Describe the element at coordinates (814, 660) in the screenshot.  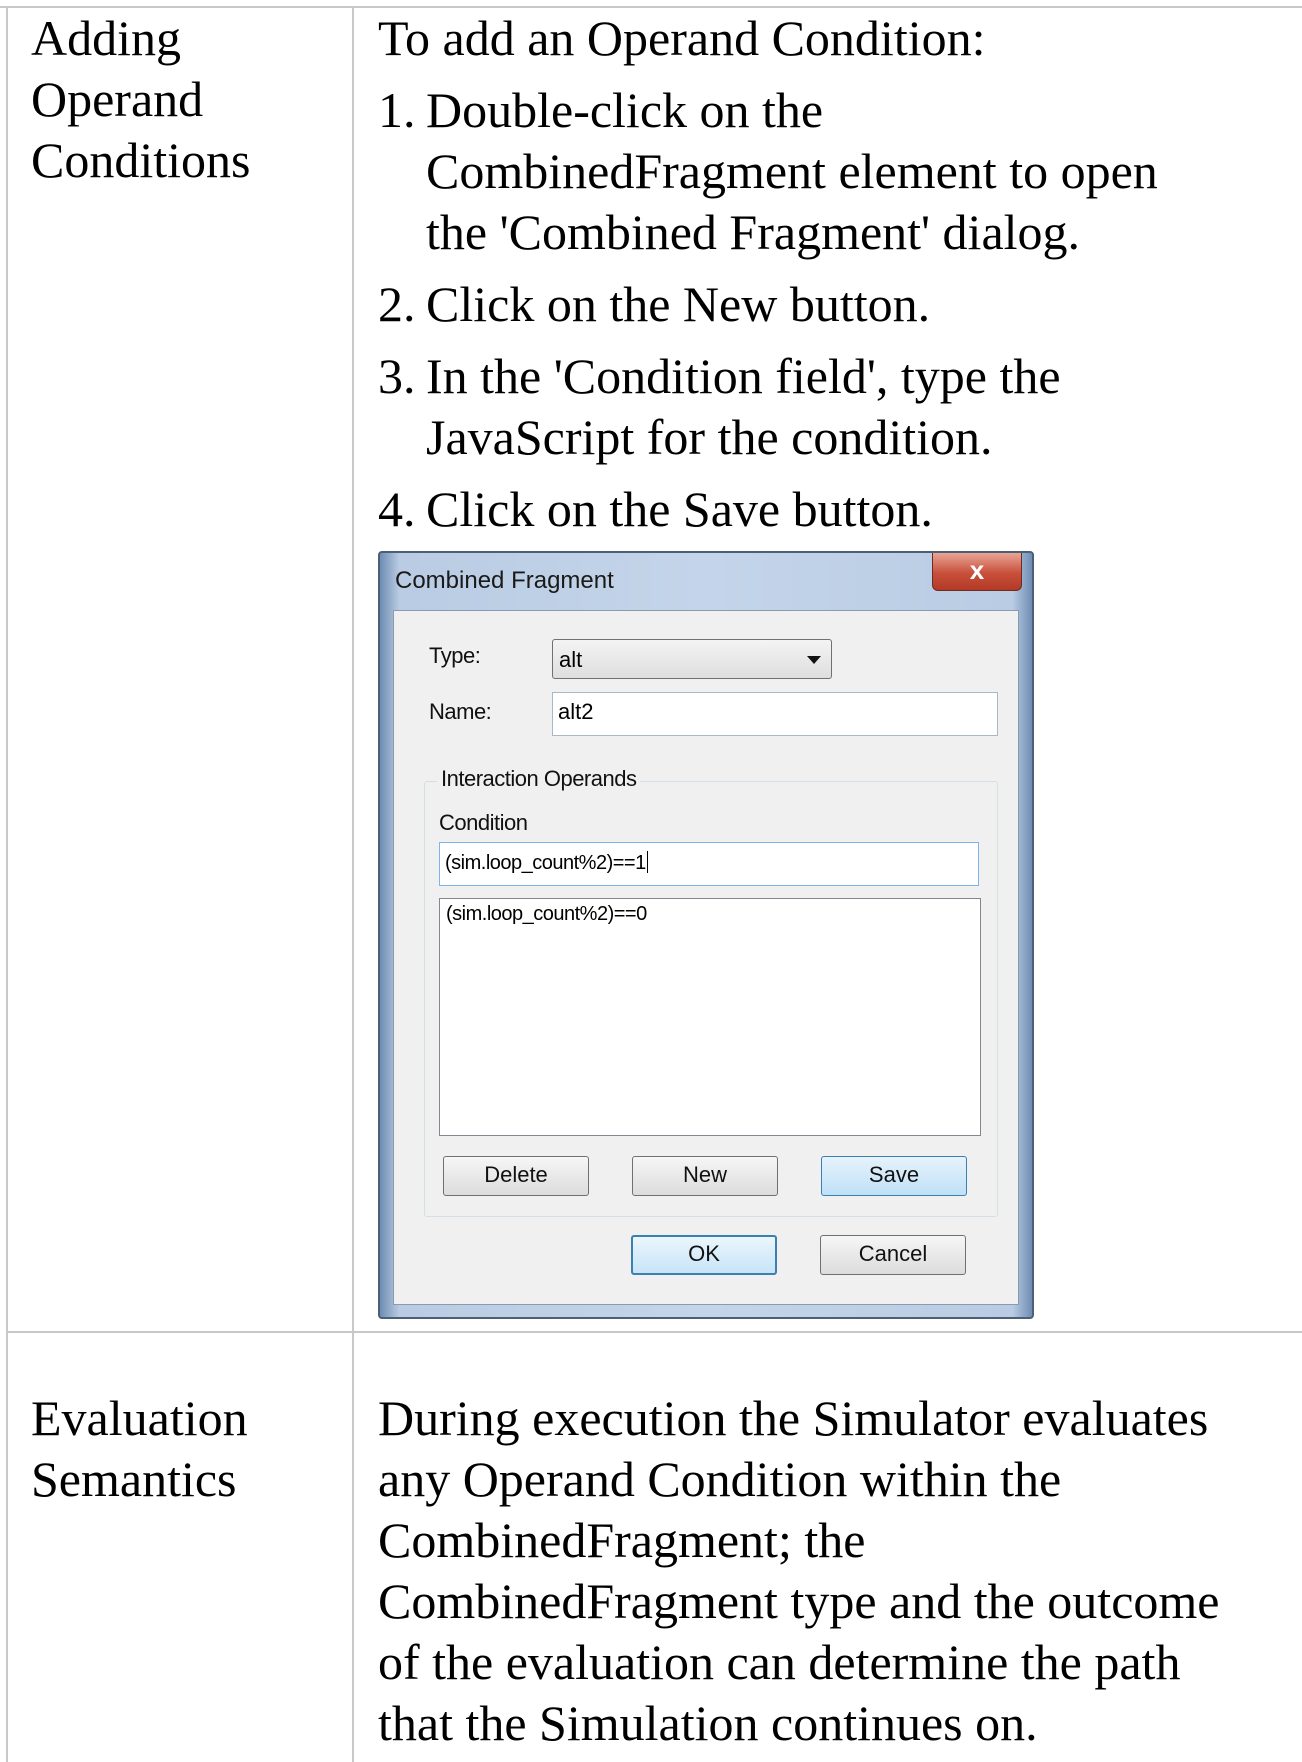
I see `chevron-down-icon` at that location.